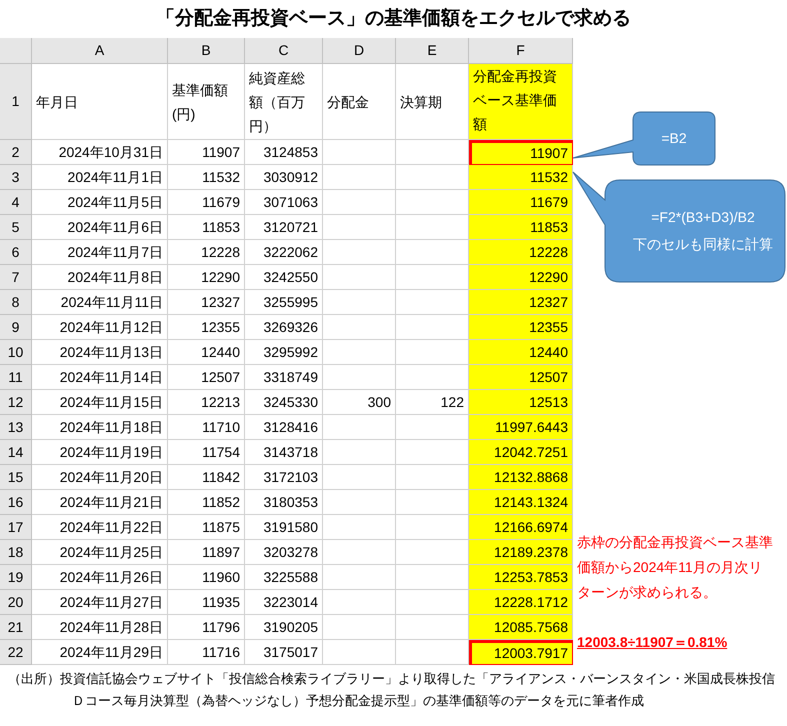 The height and width of the screenshot is (726, 787). I want to click on row-header: 17, so click(16, 527).